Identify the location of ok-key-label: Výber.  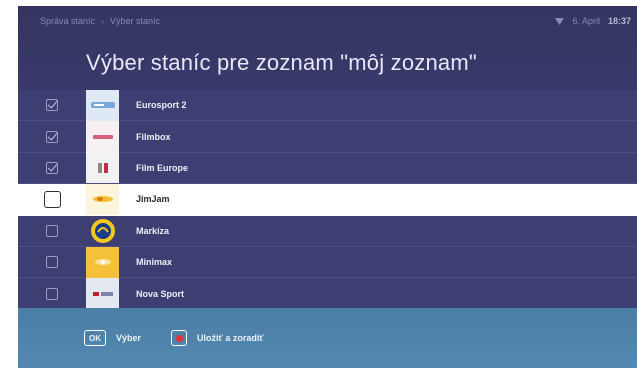
(129, 338).